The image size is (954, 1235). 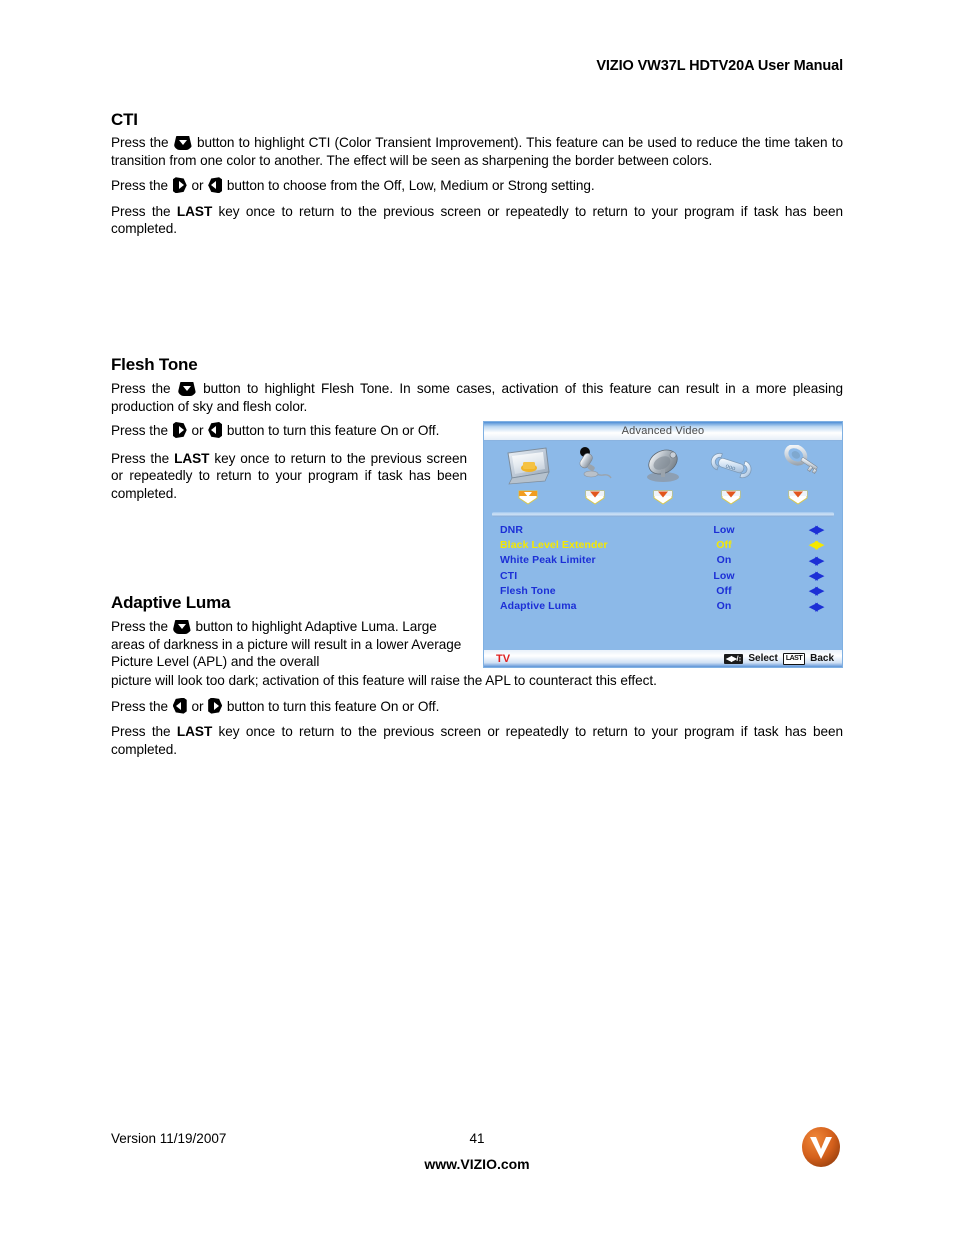 I want to click on vizio-logo, so click(x=821, y=1147).